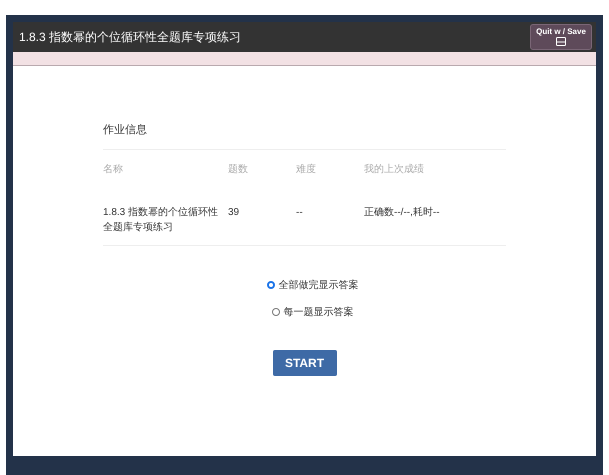 The image size is (609, 475). What do you see at coordinates (304, 363) in the screenshot?
I see `start-button: START` at bounding box center [304, 363].